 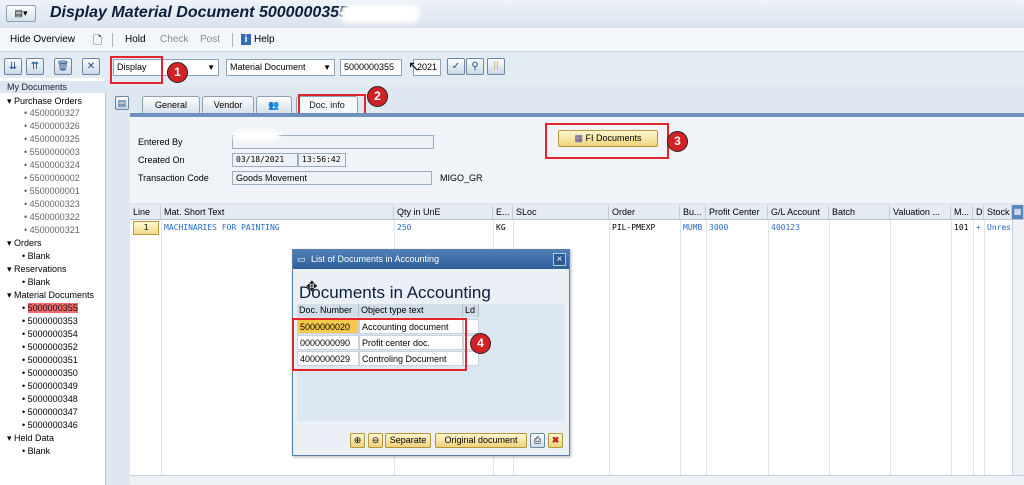 I want to click on close-icon: ×, so click(x=559, y=259).